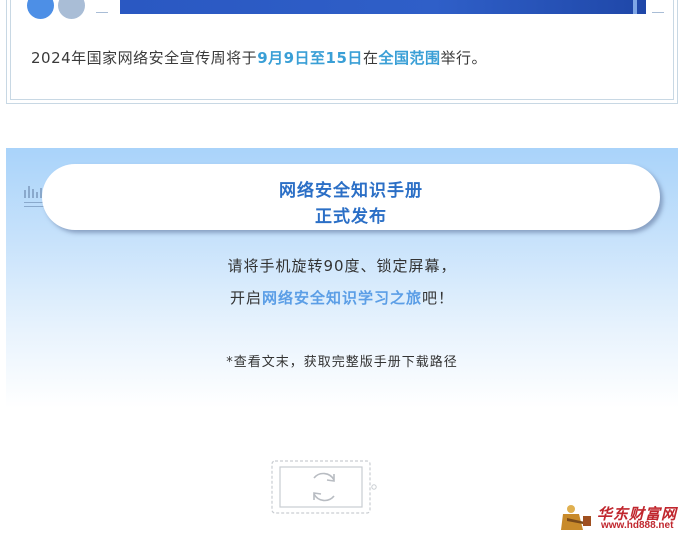  What do you see at coordinates (637, 525) in the screenshot?
I see `watermark-url: www.hd888.net` at bounding box center [637, 525].